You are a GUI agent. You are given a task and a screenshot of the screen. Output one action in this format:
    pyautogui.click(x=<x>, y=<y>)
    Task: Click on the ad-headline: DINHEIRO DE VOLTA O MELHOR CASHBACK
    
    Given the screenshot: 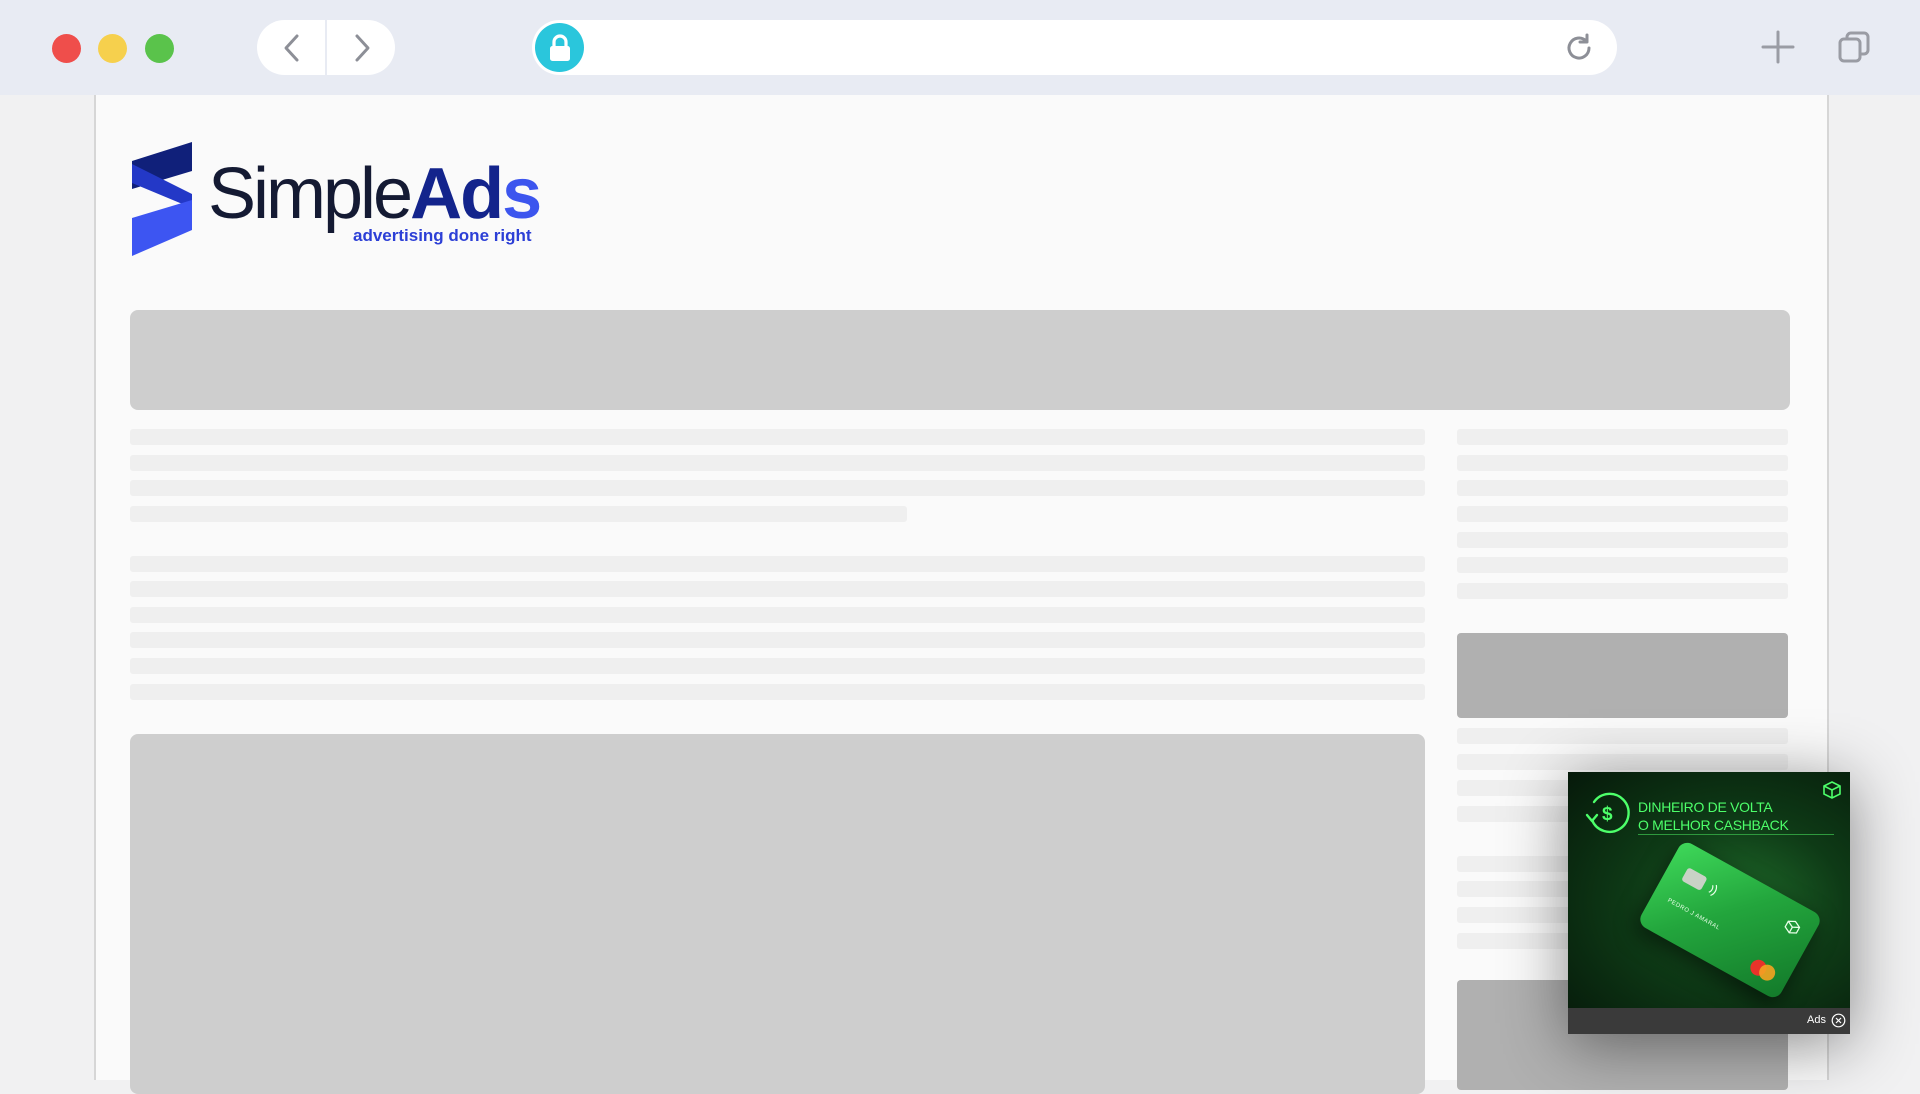 What is the action you would take?
    pyautogui.click(x=1713, y=816)
    